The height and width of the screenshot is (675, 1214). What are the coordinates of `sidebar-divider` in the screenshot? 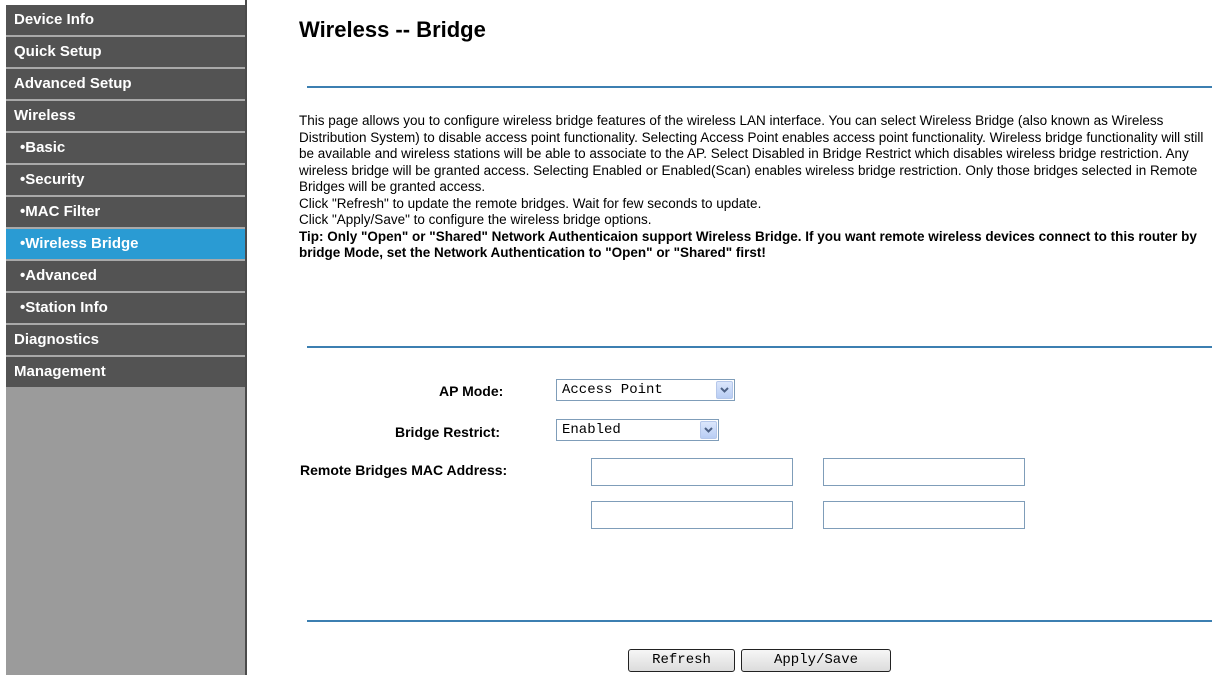 It's located at (246, 337).